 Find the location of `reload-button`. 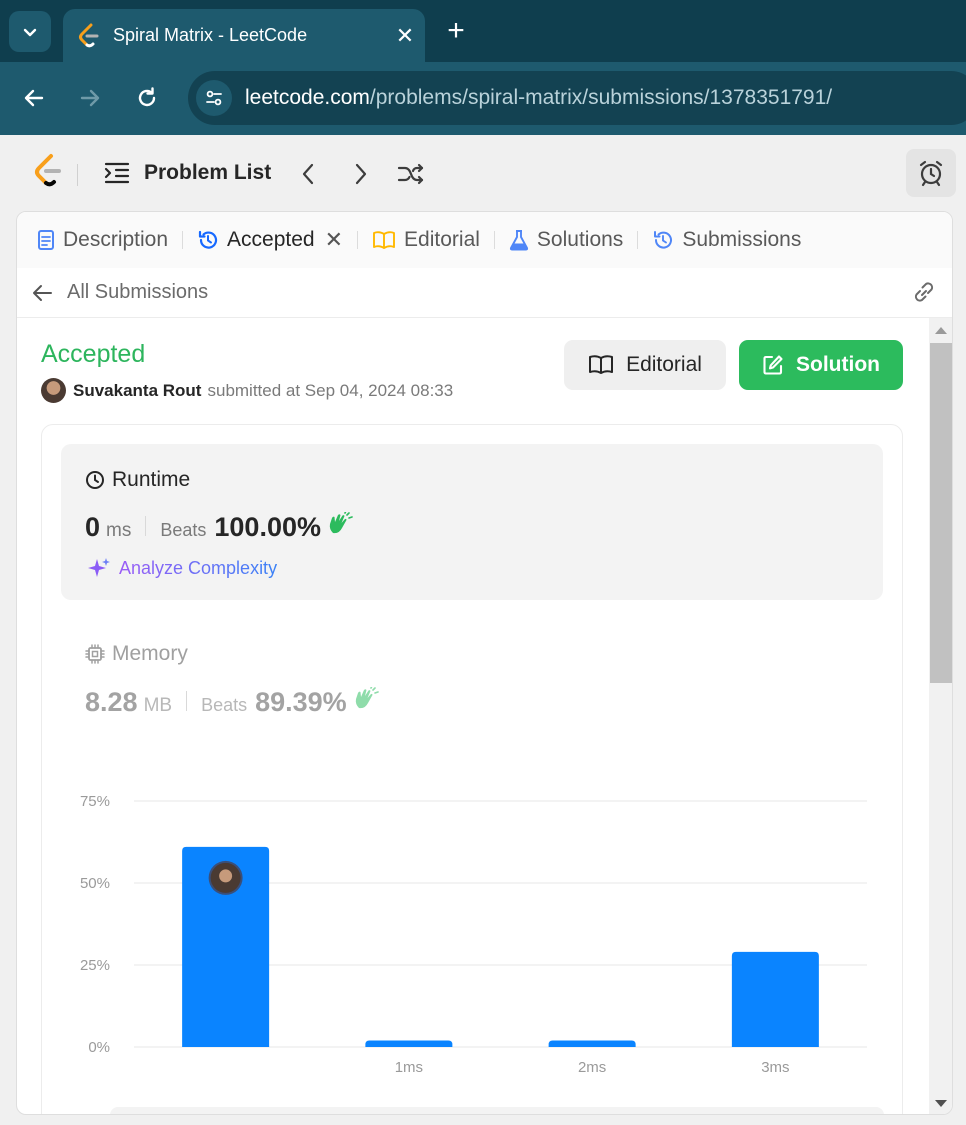

reload-button is located at coordinates (147, 98).